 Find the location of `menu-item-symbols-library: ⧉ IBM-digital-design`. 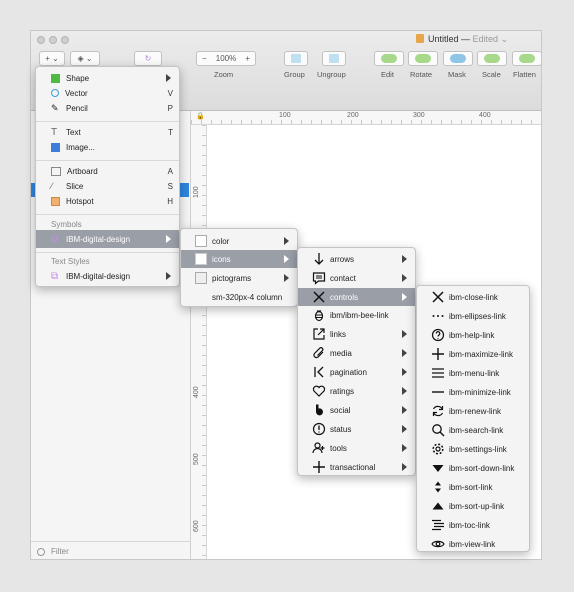

menu-item-symbols-library: ⧉ IBM-digital-design is located at coordinates (107, 239).